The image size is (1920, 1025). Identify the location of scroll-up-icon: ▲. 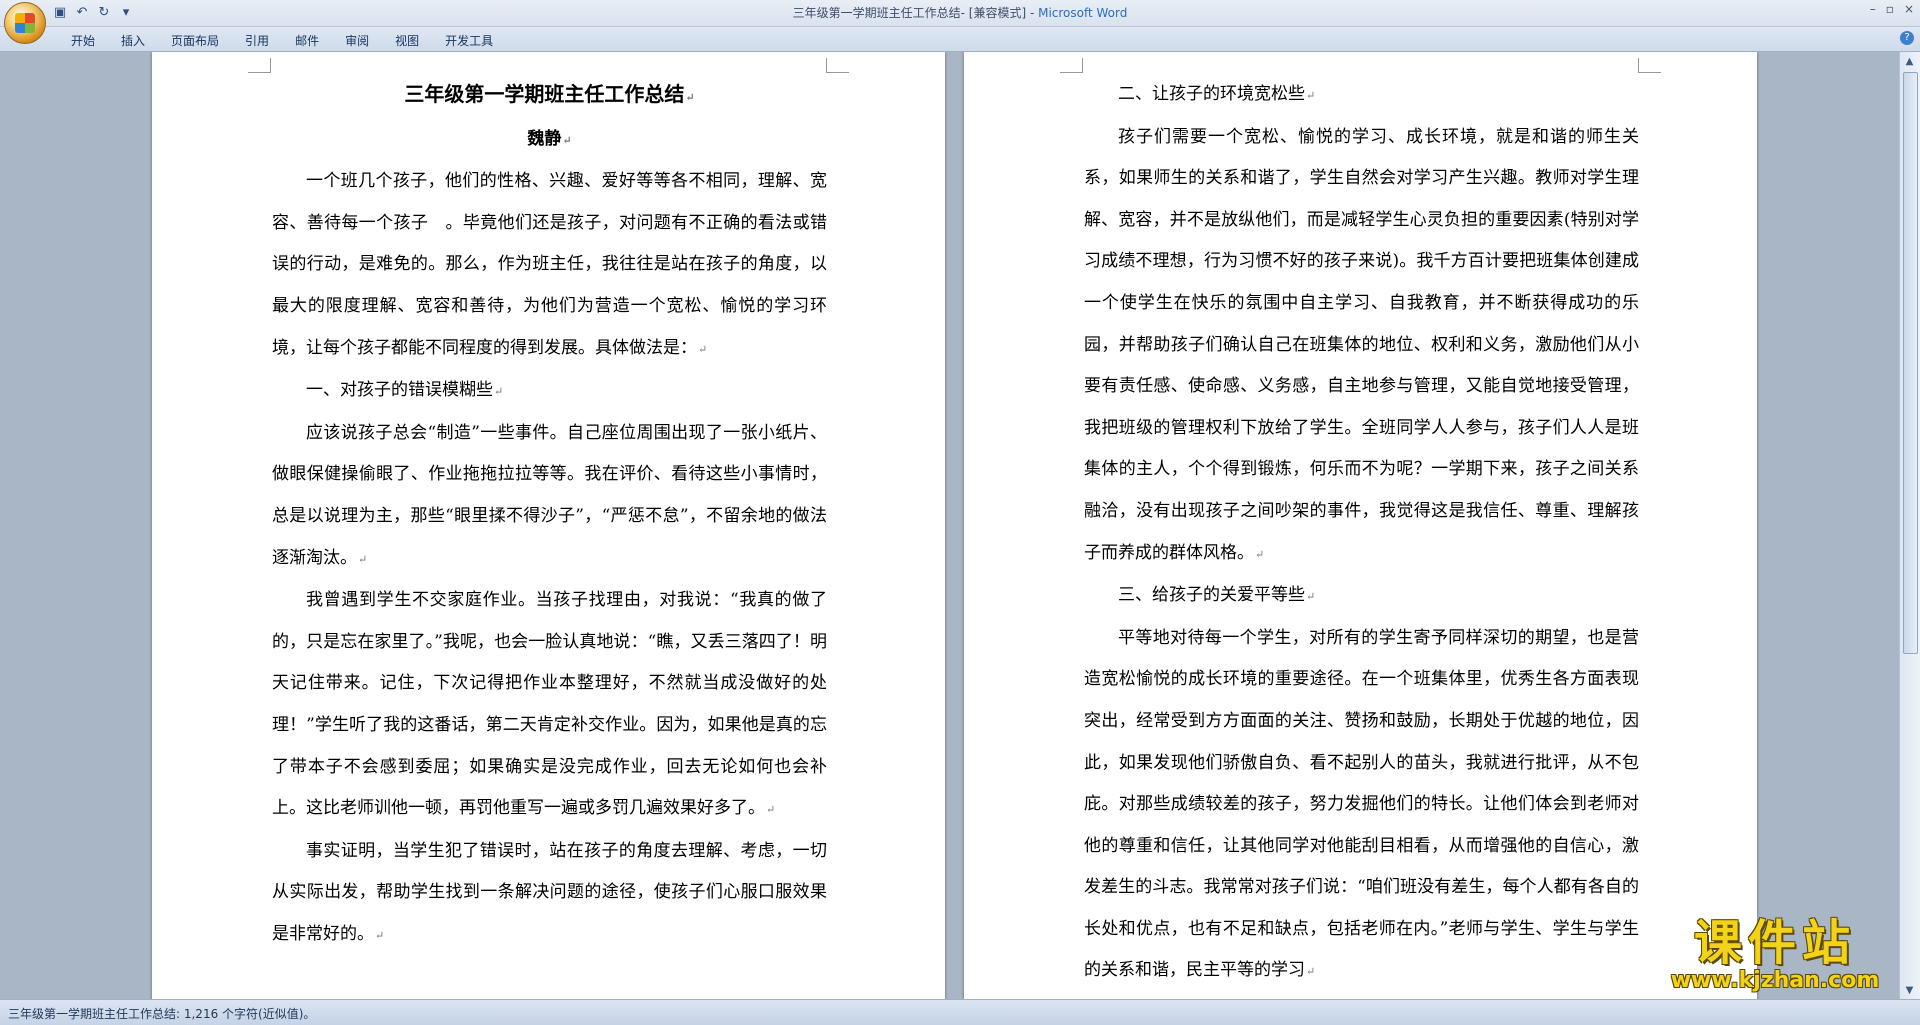
(1909, 61).